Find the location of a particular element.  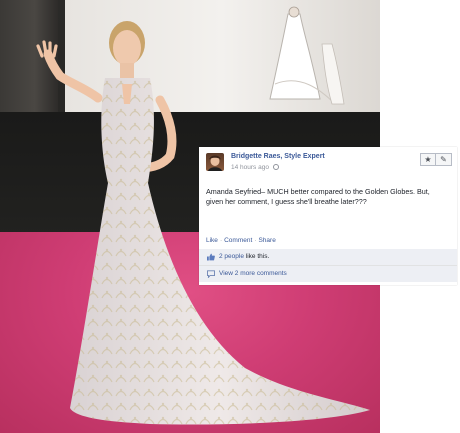

likes-count-link: 2 people is located at coordinates (231, 256).